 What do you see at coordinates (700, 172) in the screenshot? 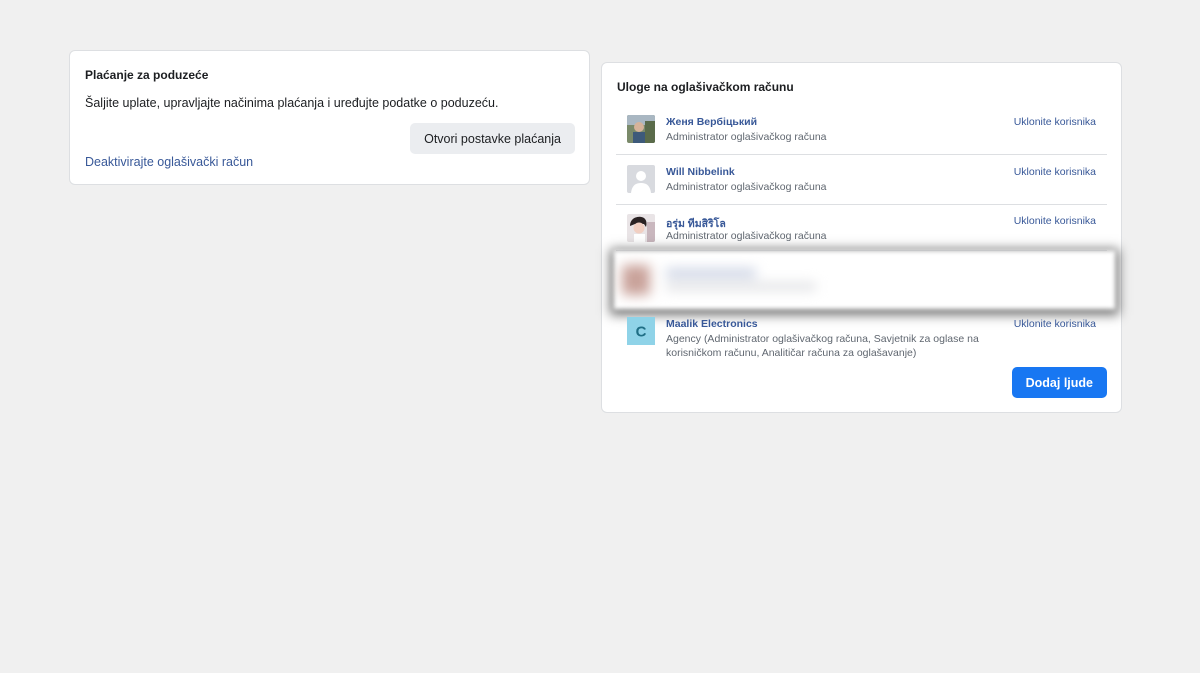
I see `member-name: Will Nibbelink` at bounding box center [700, 172].